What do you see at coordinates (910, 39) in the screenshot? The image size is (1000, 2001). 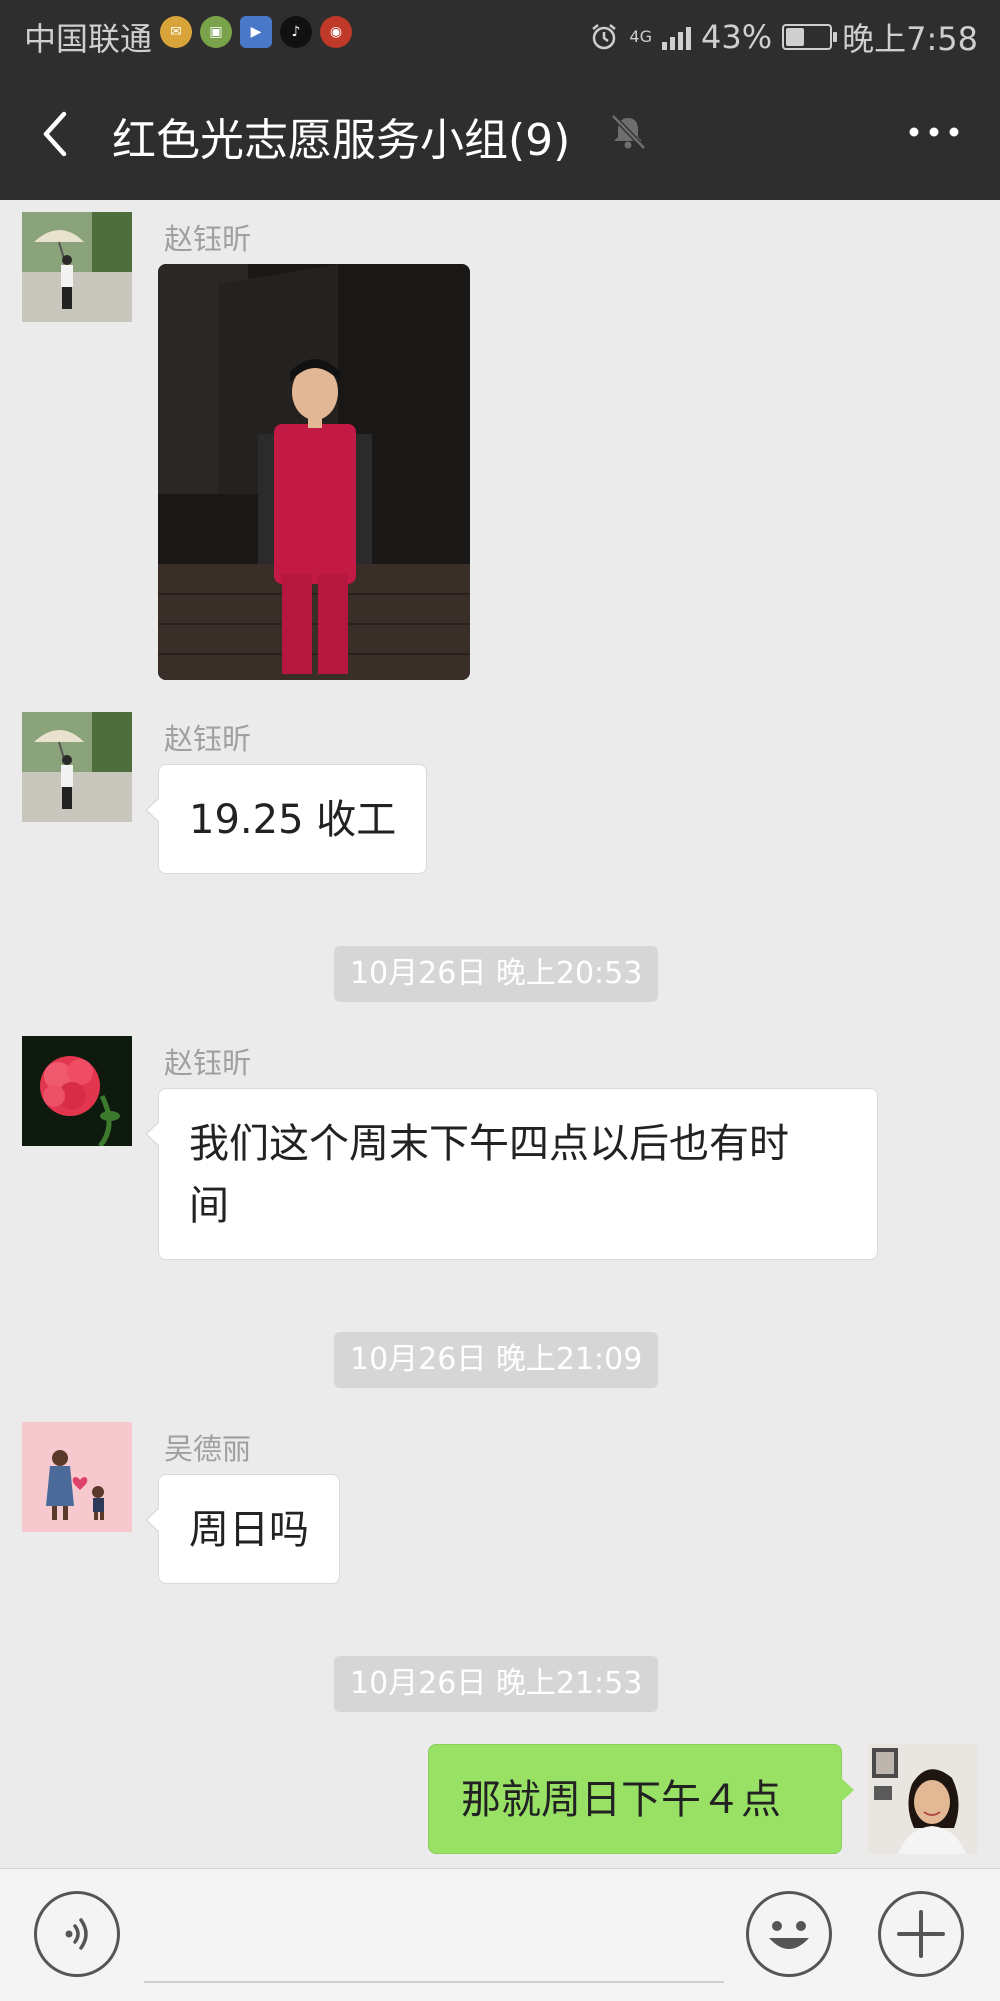 I see `clock: 晚上7:58` at bounding box center [910, 39].